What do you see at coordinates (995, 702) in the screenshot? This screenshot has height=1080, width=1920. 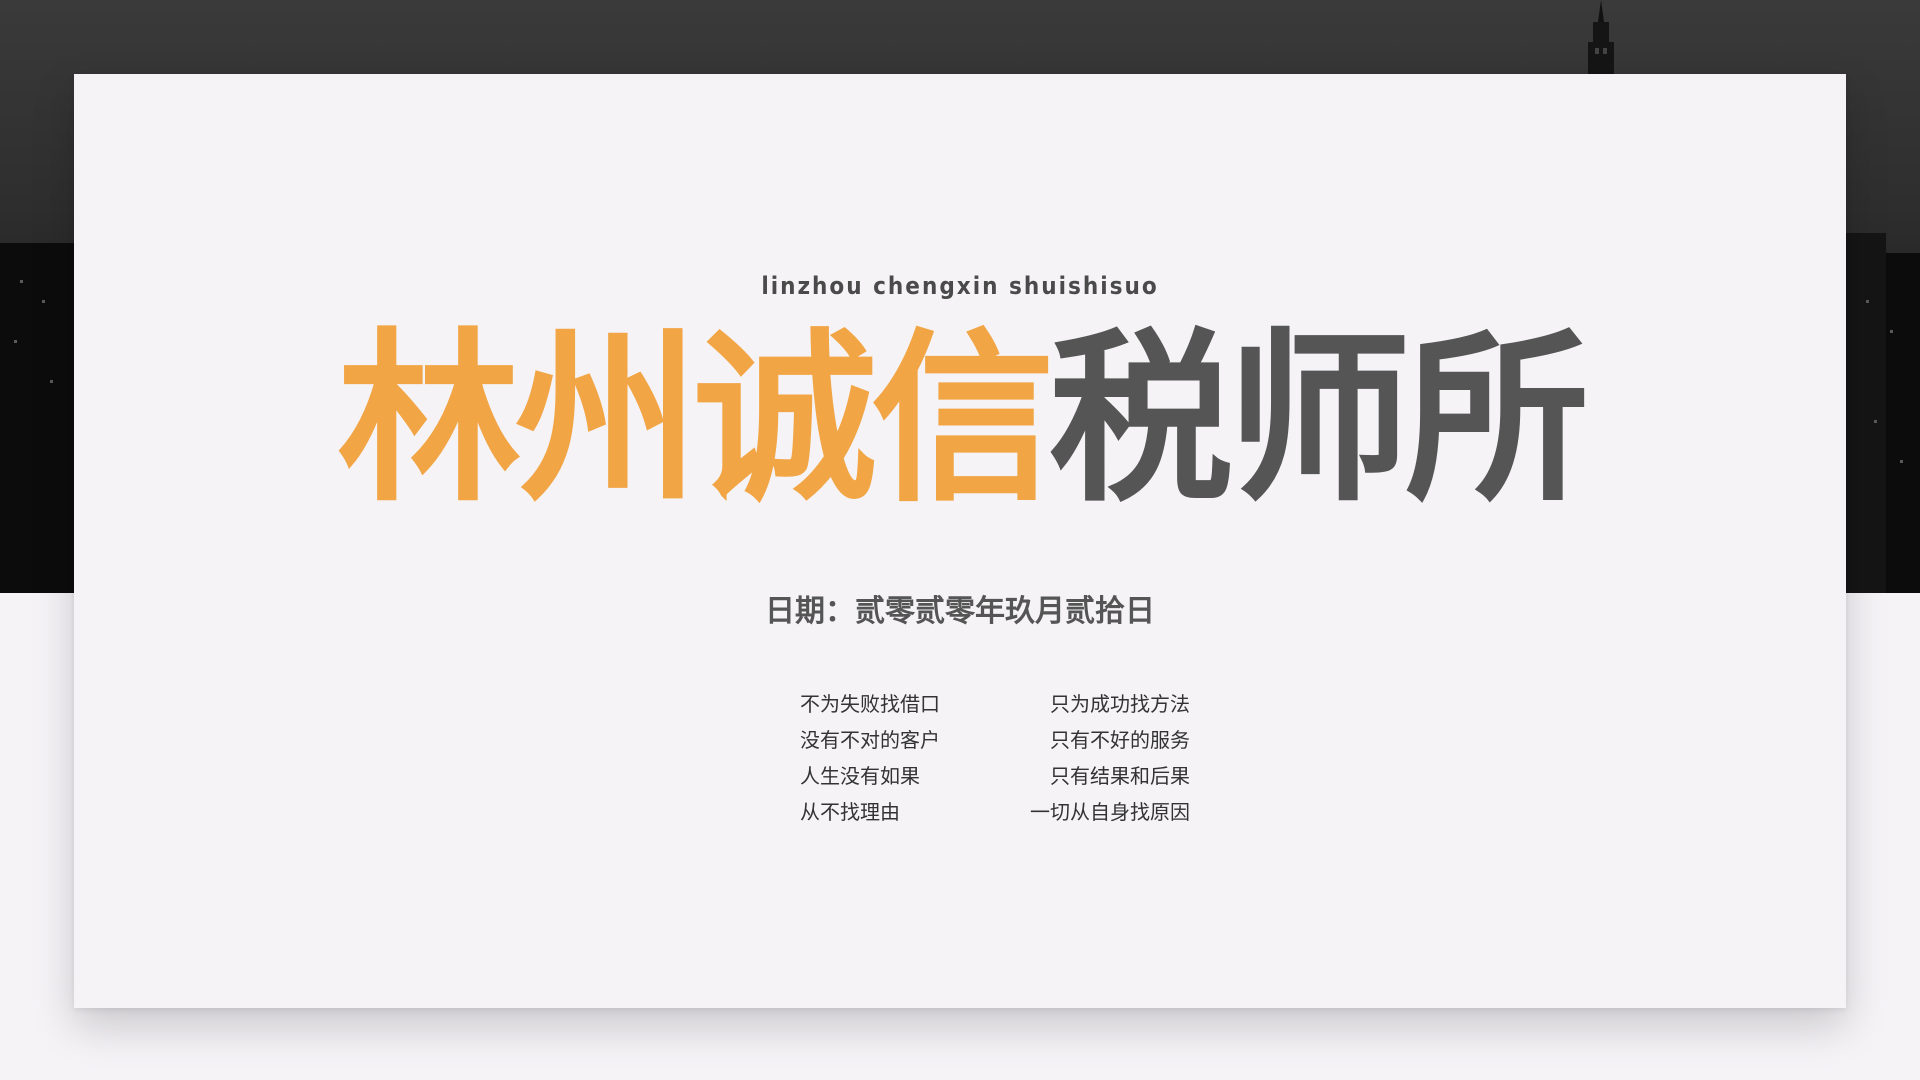 I see `motto-row: 不为失败找借口 只为成功找方法` at bounding box center [995, 702].